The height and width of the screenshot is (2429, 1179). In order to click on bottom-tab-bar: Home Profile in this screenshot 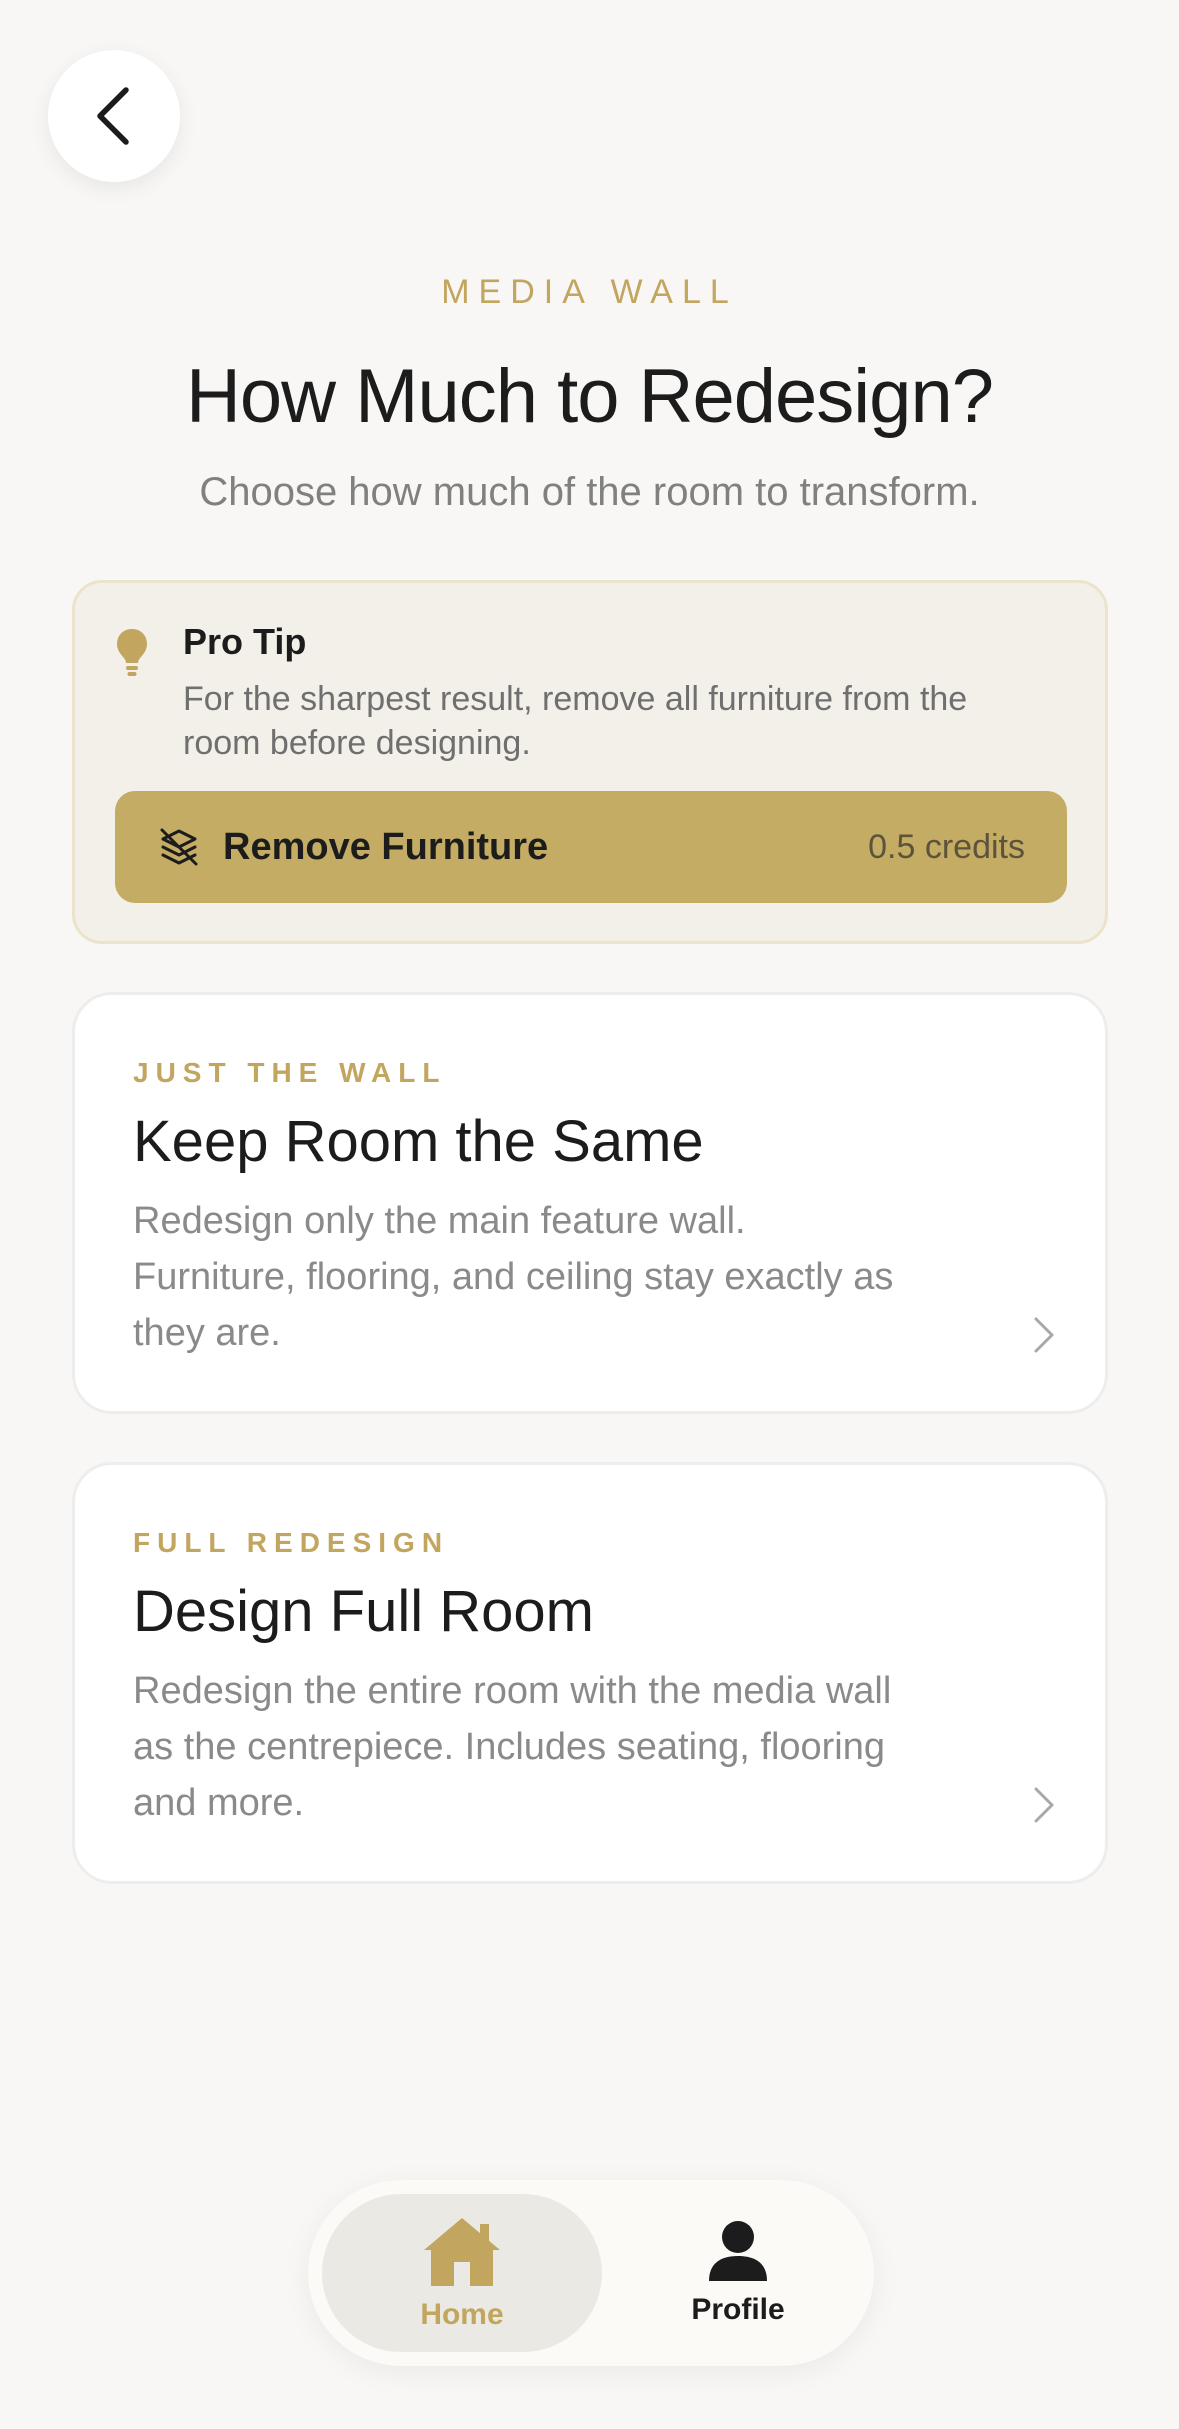, I will do `click(591, 2273)`.